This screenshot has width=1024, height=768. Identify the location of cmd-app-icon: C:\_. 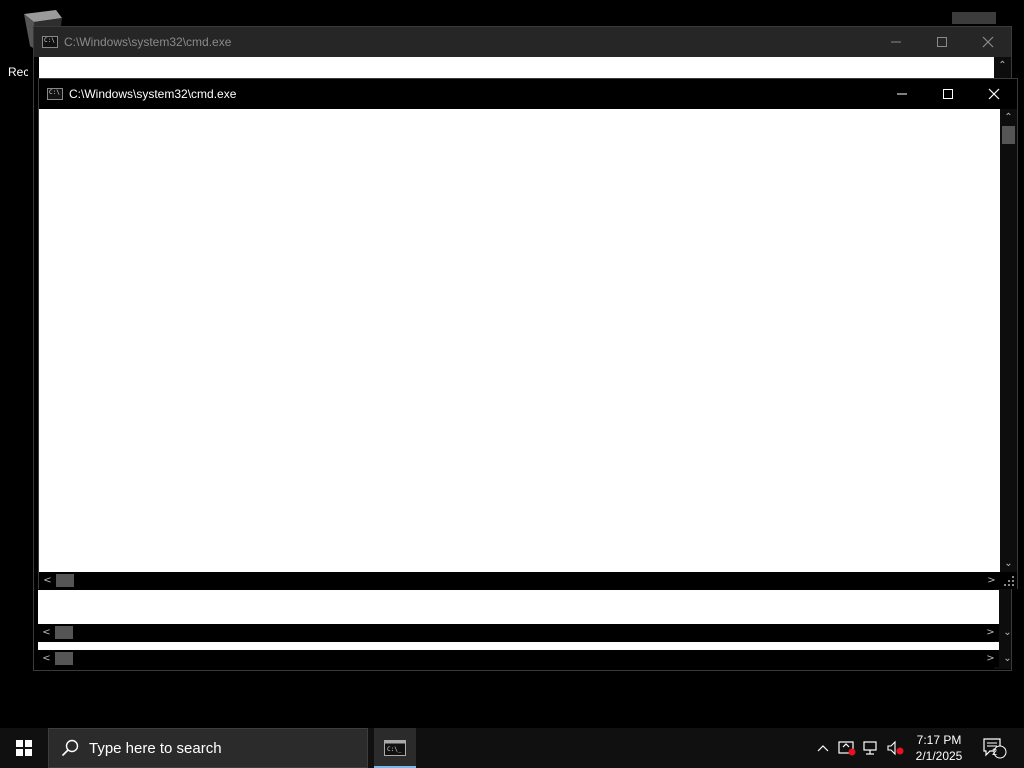
(395, 748).